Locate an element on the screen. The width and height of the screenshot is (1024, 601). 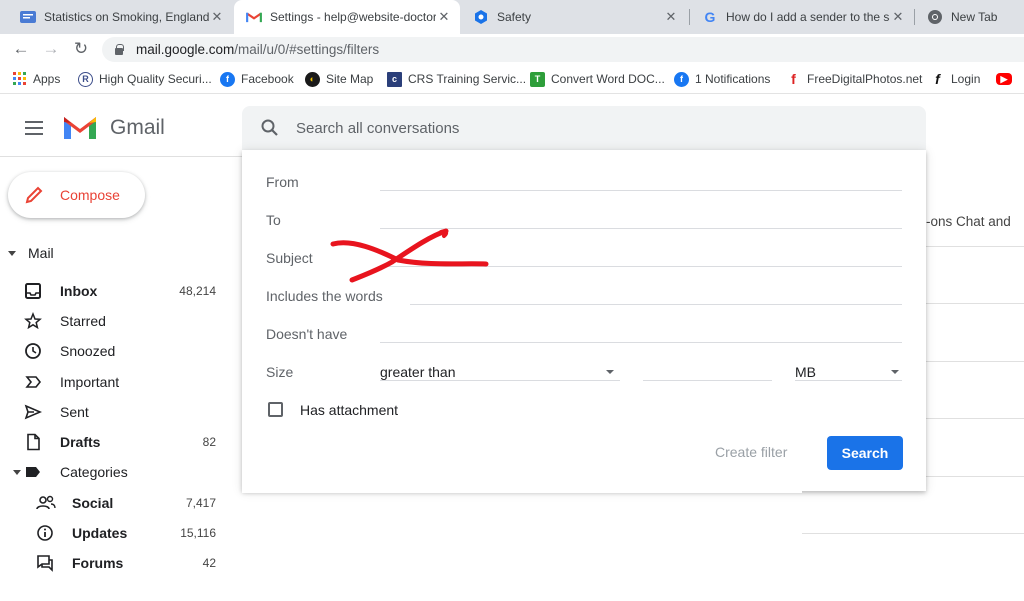
google-icon: G is located at coordinates (710, 17).